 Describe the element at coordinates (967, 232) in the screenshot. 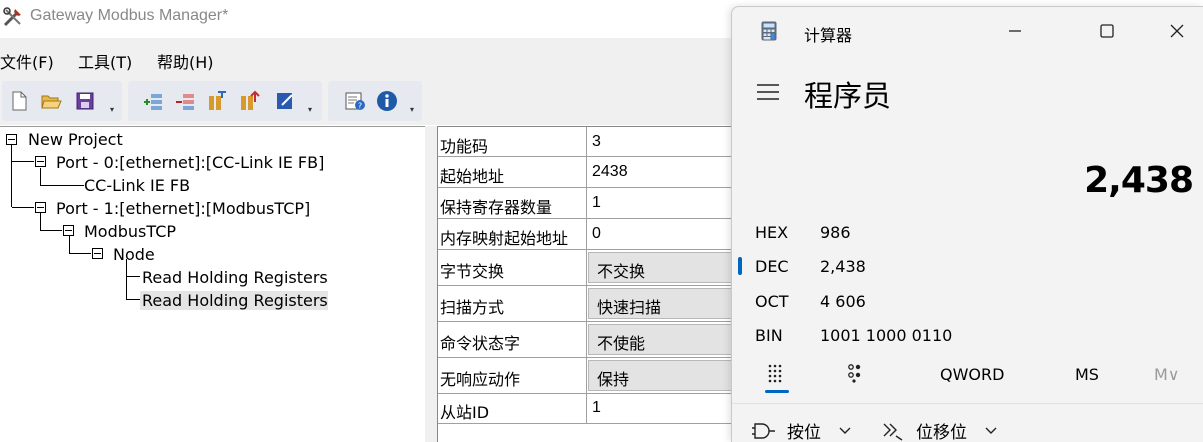

I see `radix-row-hex: HEX 986` at that location.